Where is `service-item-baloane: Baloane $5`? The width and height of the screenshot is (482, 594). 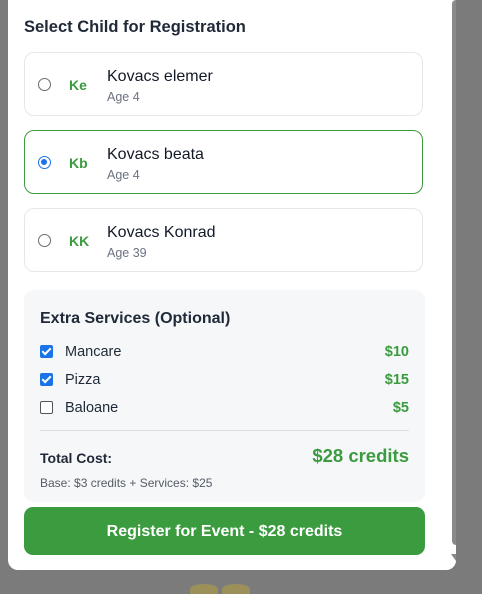 service-item-baloane: Baloane $5 is located at coordinates (224, 408).